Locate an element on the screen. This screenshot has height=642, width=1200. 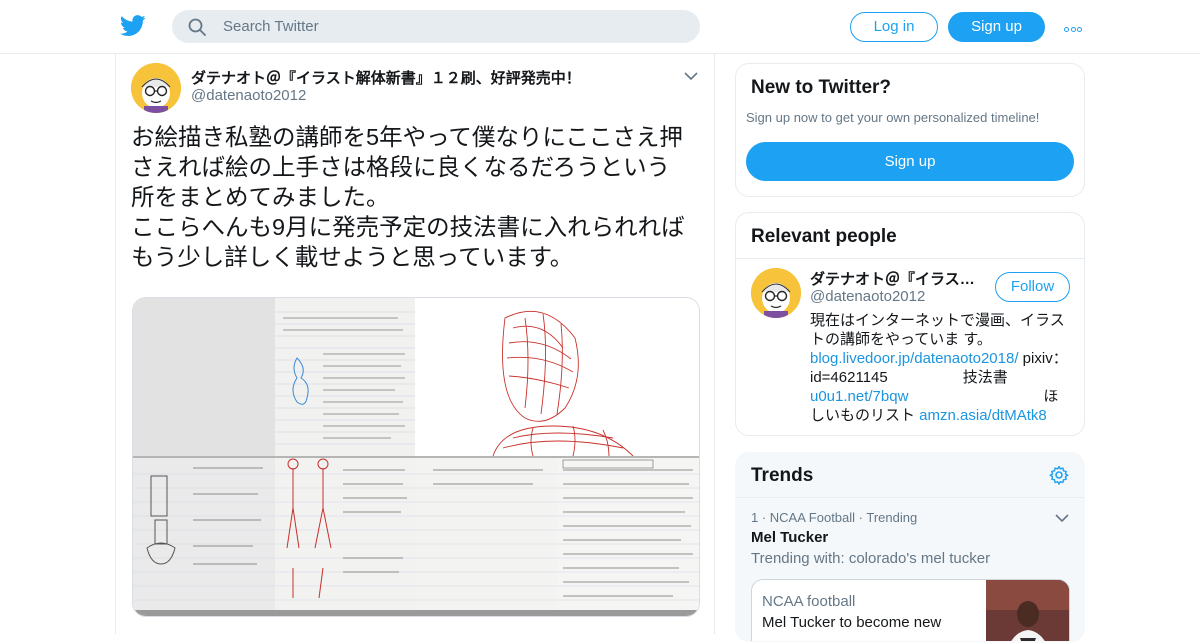
story-headline: Mel Tucker to become new is located at coordinates (852, 622).